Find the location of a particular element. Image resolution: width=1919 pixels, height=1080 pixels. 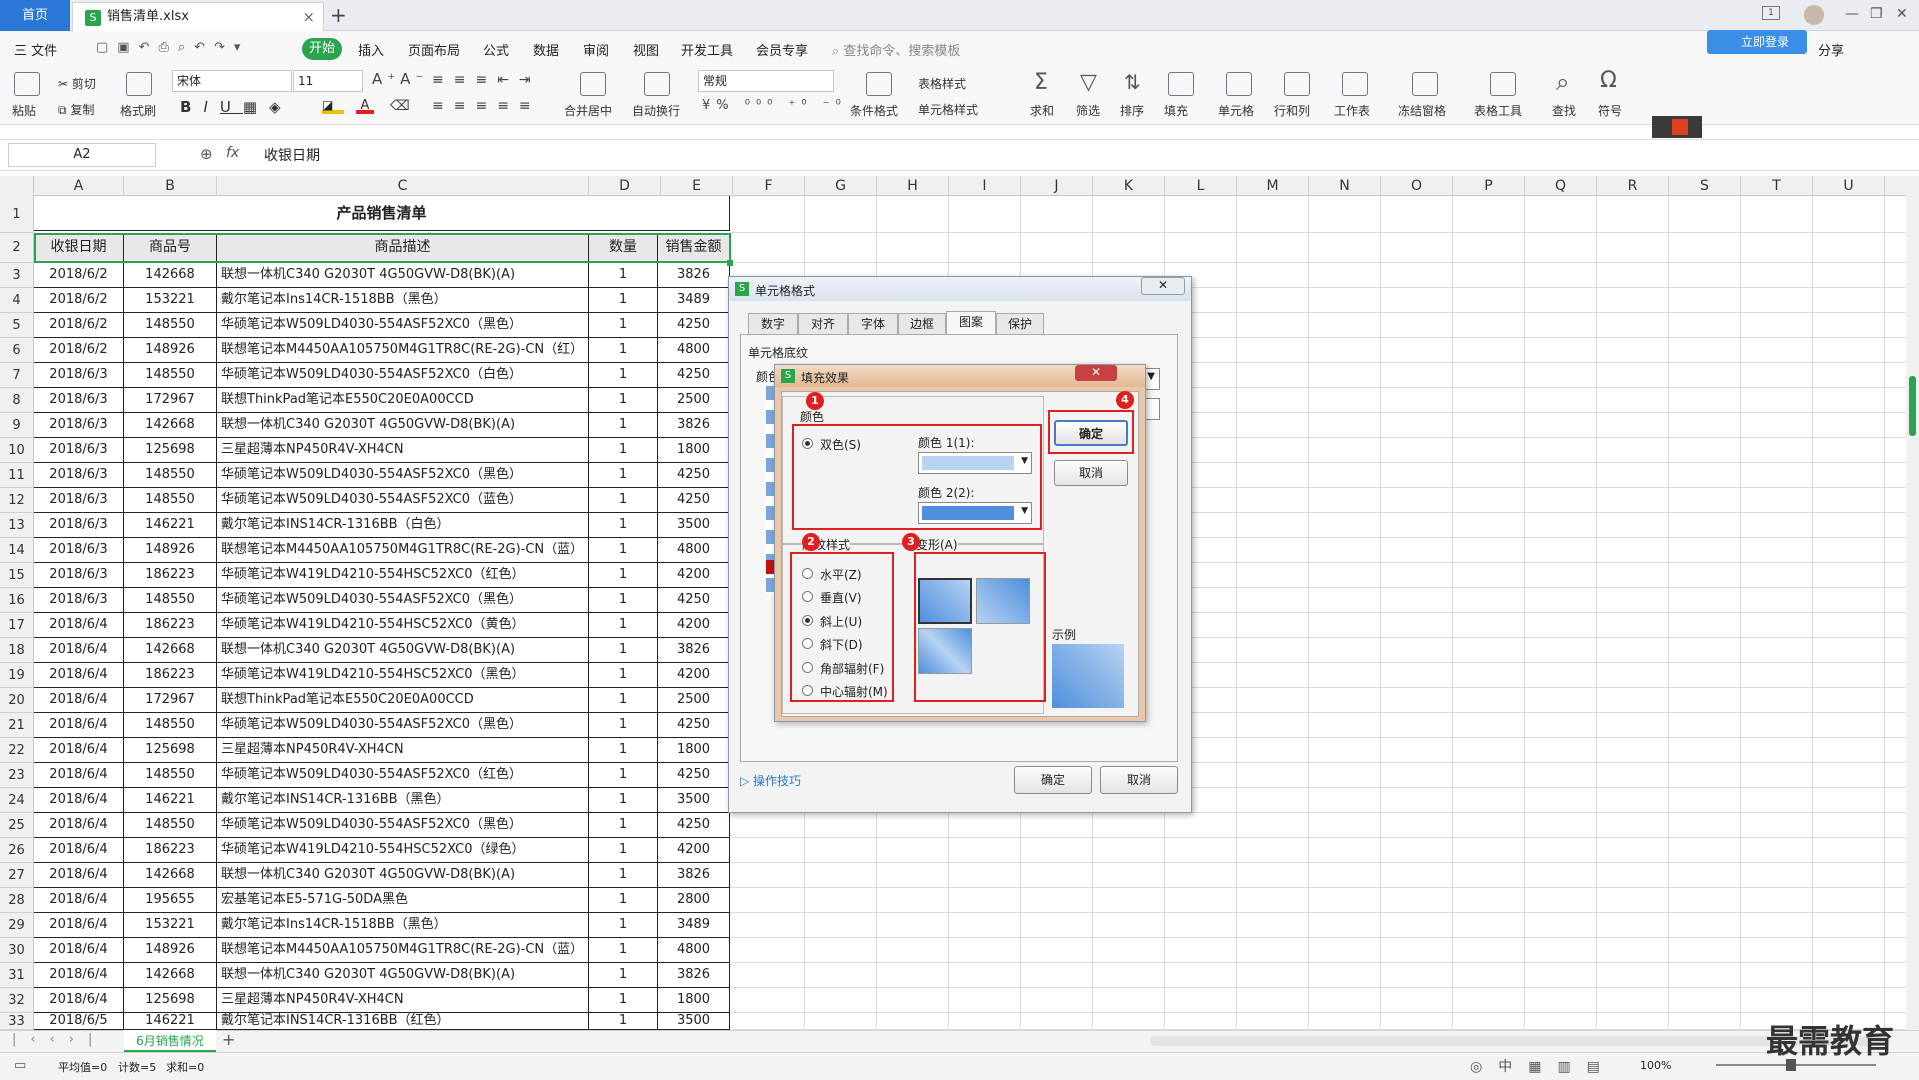

menu-file: 三 文件 is located at coordinates (35, 49).